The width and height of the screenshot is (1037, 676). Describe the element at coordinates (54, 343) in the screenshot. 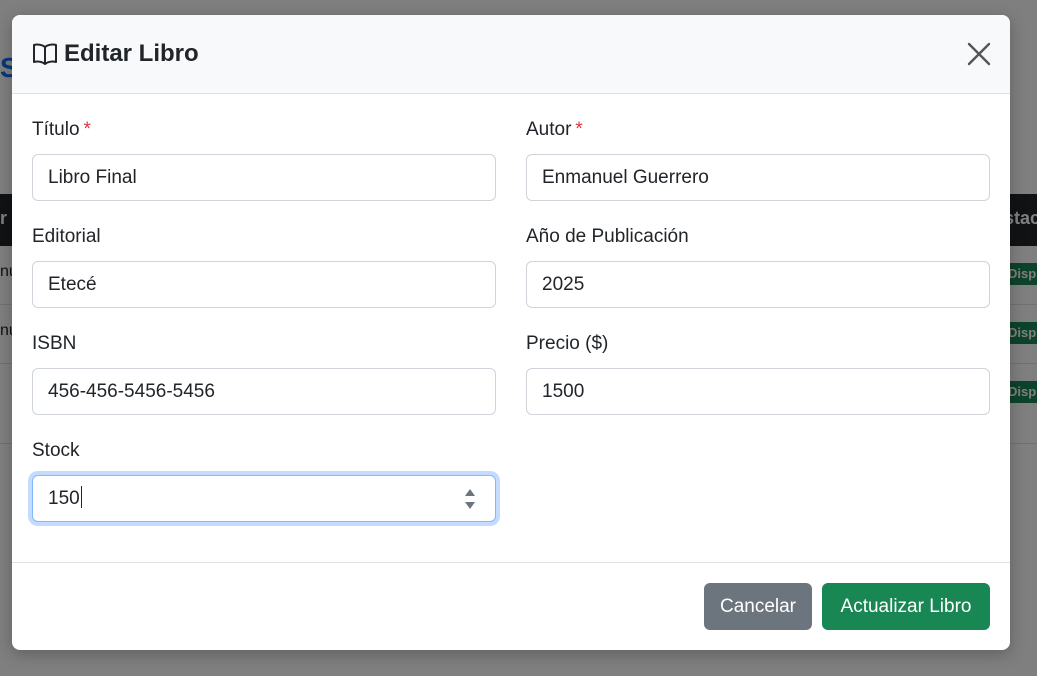

I see `isbn-label: ISBN` at that location.